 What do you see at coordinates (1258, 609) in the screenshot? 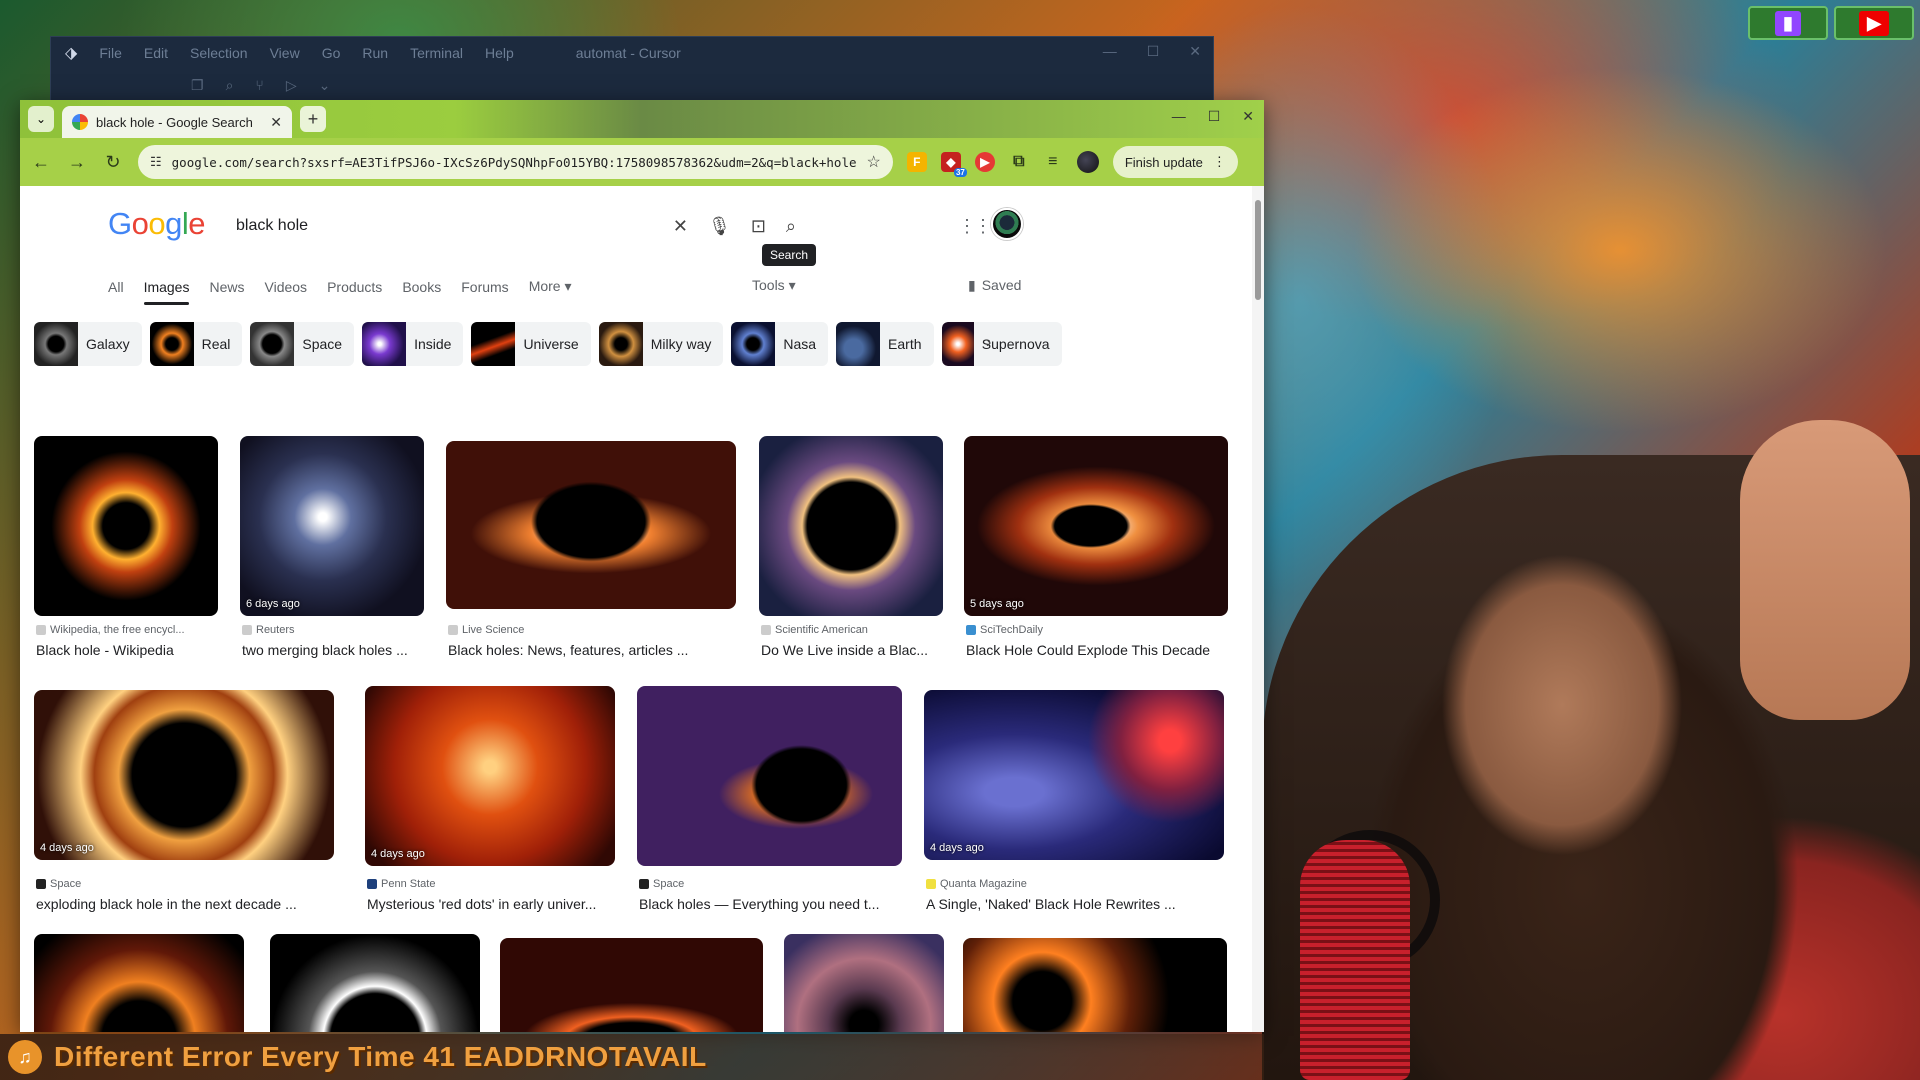
I see `page-scrollbar` at bounding box center [1258, 609].